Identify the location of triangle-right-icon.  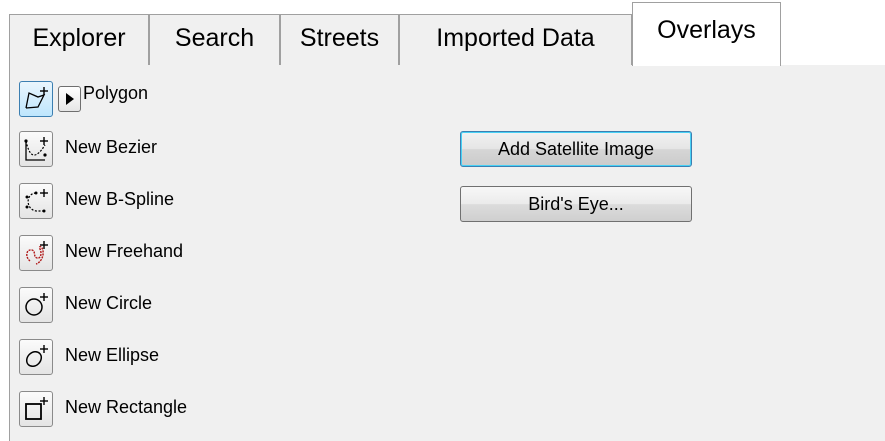
(69, 99).